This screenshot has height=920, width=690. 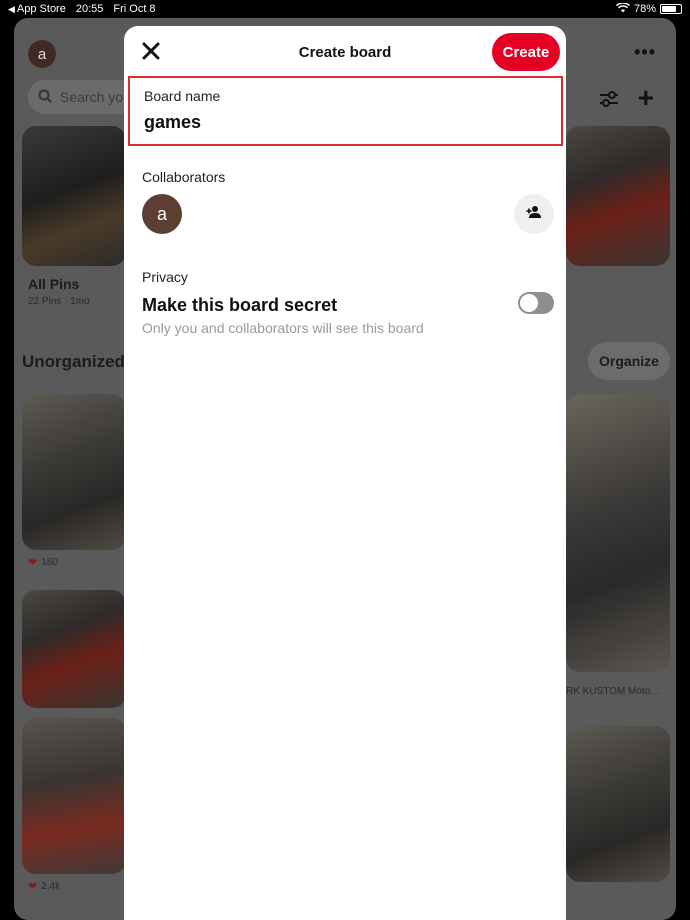 I want to click on battery-percent: 78%, so click(x=644, y=9).